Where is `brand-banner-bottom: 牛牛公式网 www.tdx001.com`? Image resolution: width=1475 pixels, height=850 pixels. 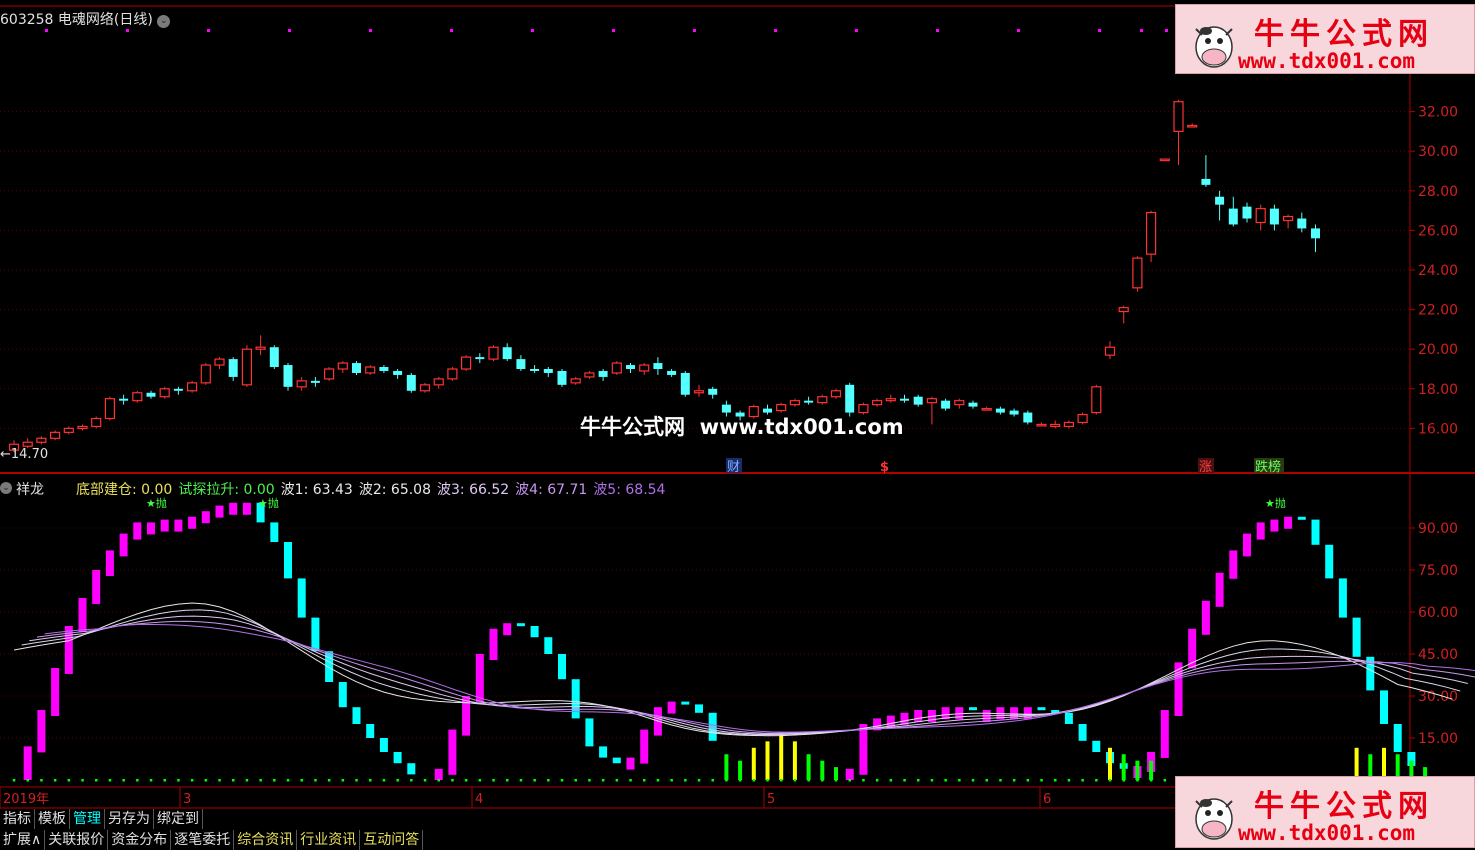 brand-banner-bottom: 牛牛公式网 www.tdx001.com is located at coordinates (1325, 812).